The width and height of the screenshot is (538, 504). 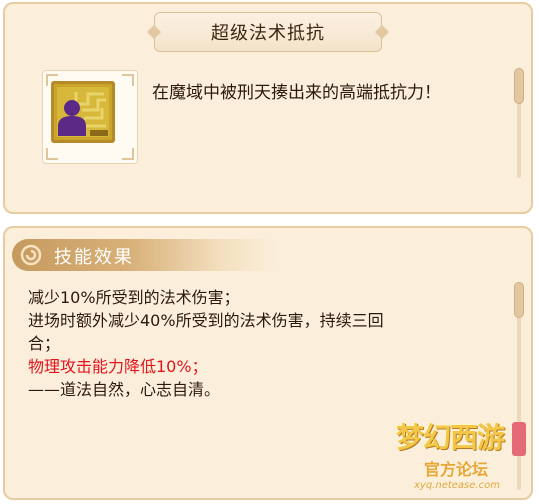 What do you see at coordinates (456, 469) in the screenshot?
I see `watermark-subtitle: 官方论坛` at bounding box center [456, 469].